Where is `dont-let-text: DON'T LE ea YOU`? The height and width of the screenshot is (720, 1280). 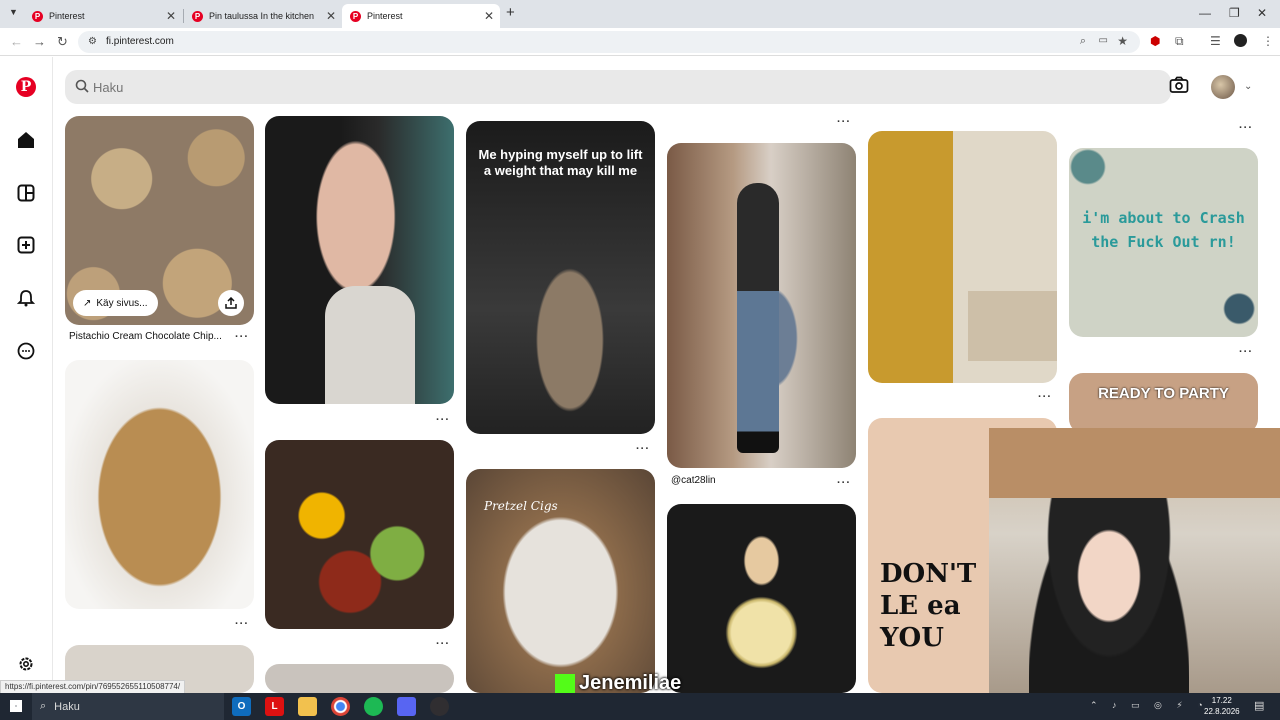 dont-let-text: DON'T LE ea YOU is located at coordinates (928, 606).